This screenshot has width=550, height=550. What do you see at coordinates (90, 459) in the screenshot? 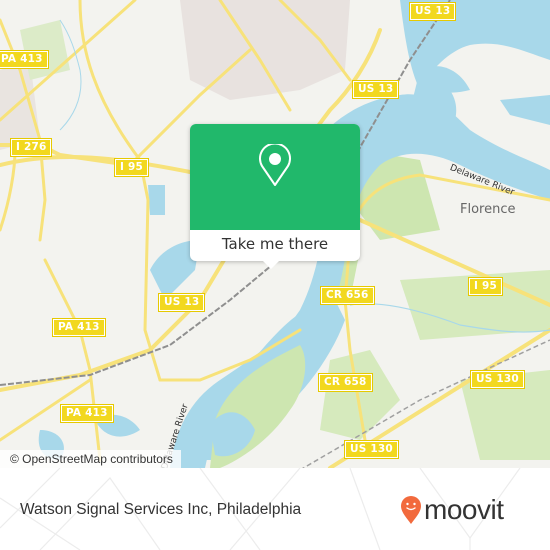
I see `map-attribution: © OpenStreetMap contributors` at bounding box center [90, 459].